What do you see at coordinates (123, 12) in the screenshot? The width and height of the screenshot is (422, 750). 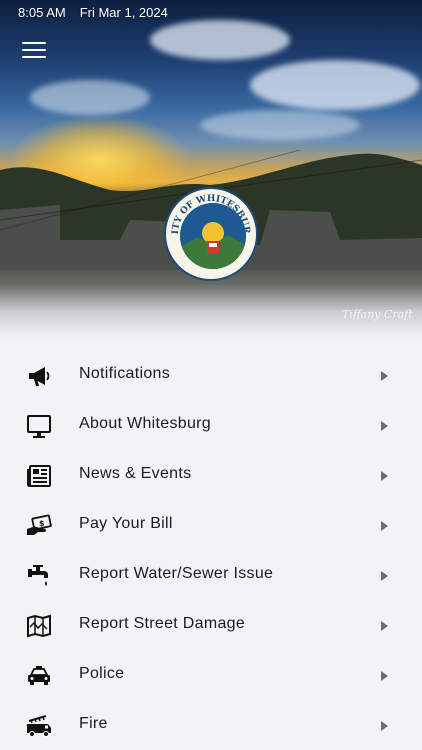 I see `status-date: Fri Mar 1, 2024` at bounding box center [123, 12].